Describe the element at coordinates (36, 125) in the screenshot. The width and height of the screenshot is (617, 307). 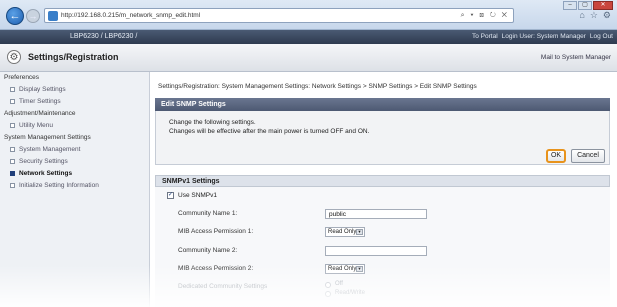
I see `sidebar-item-label: Utility Menu` at that location.